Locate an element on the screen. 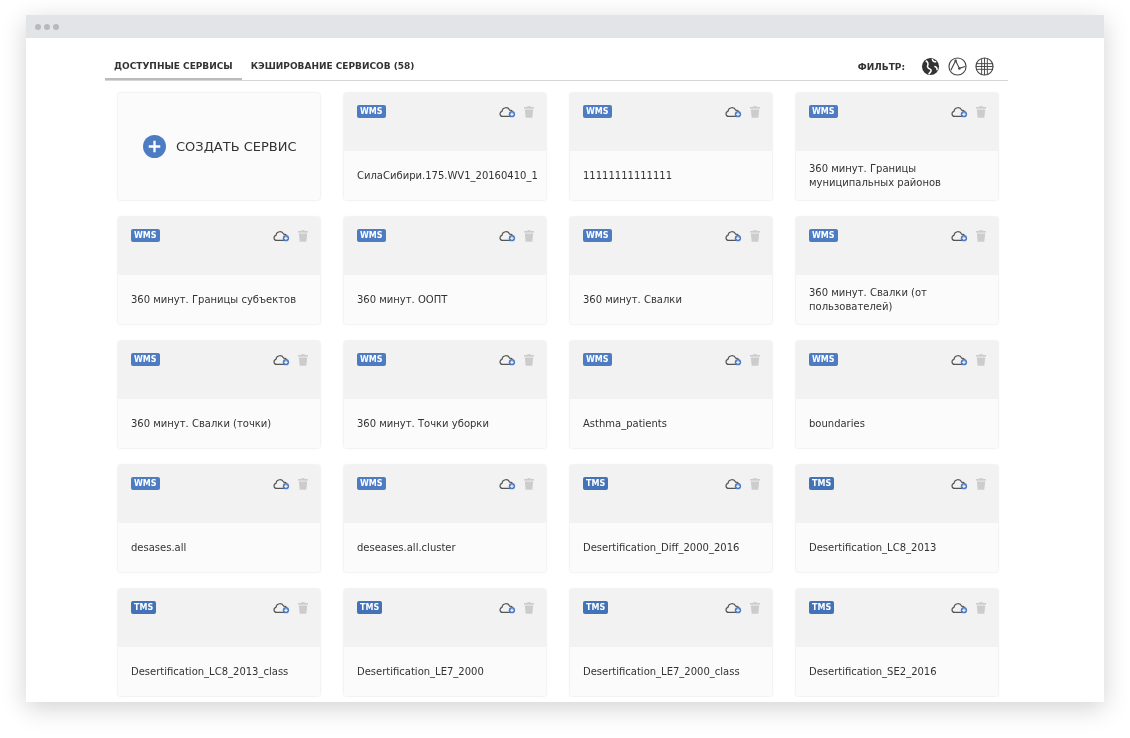  service-title: boundaries is located at coordinates (837, 423).